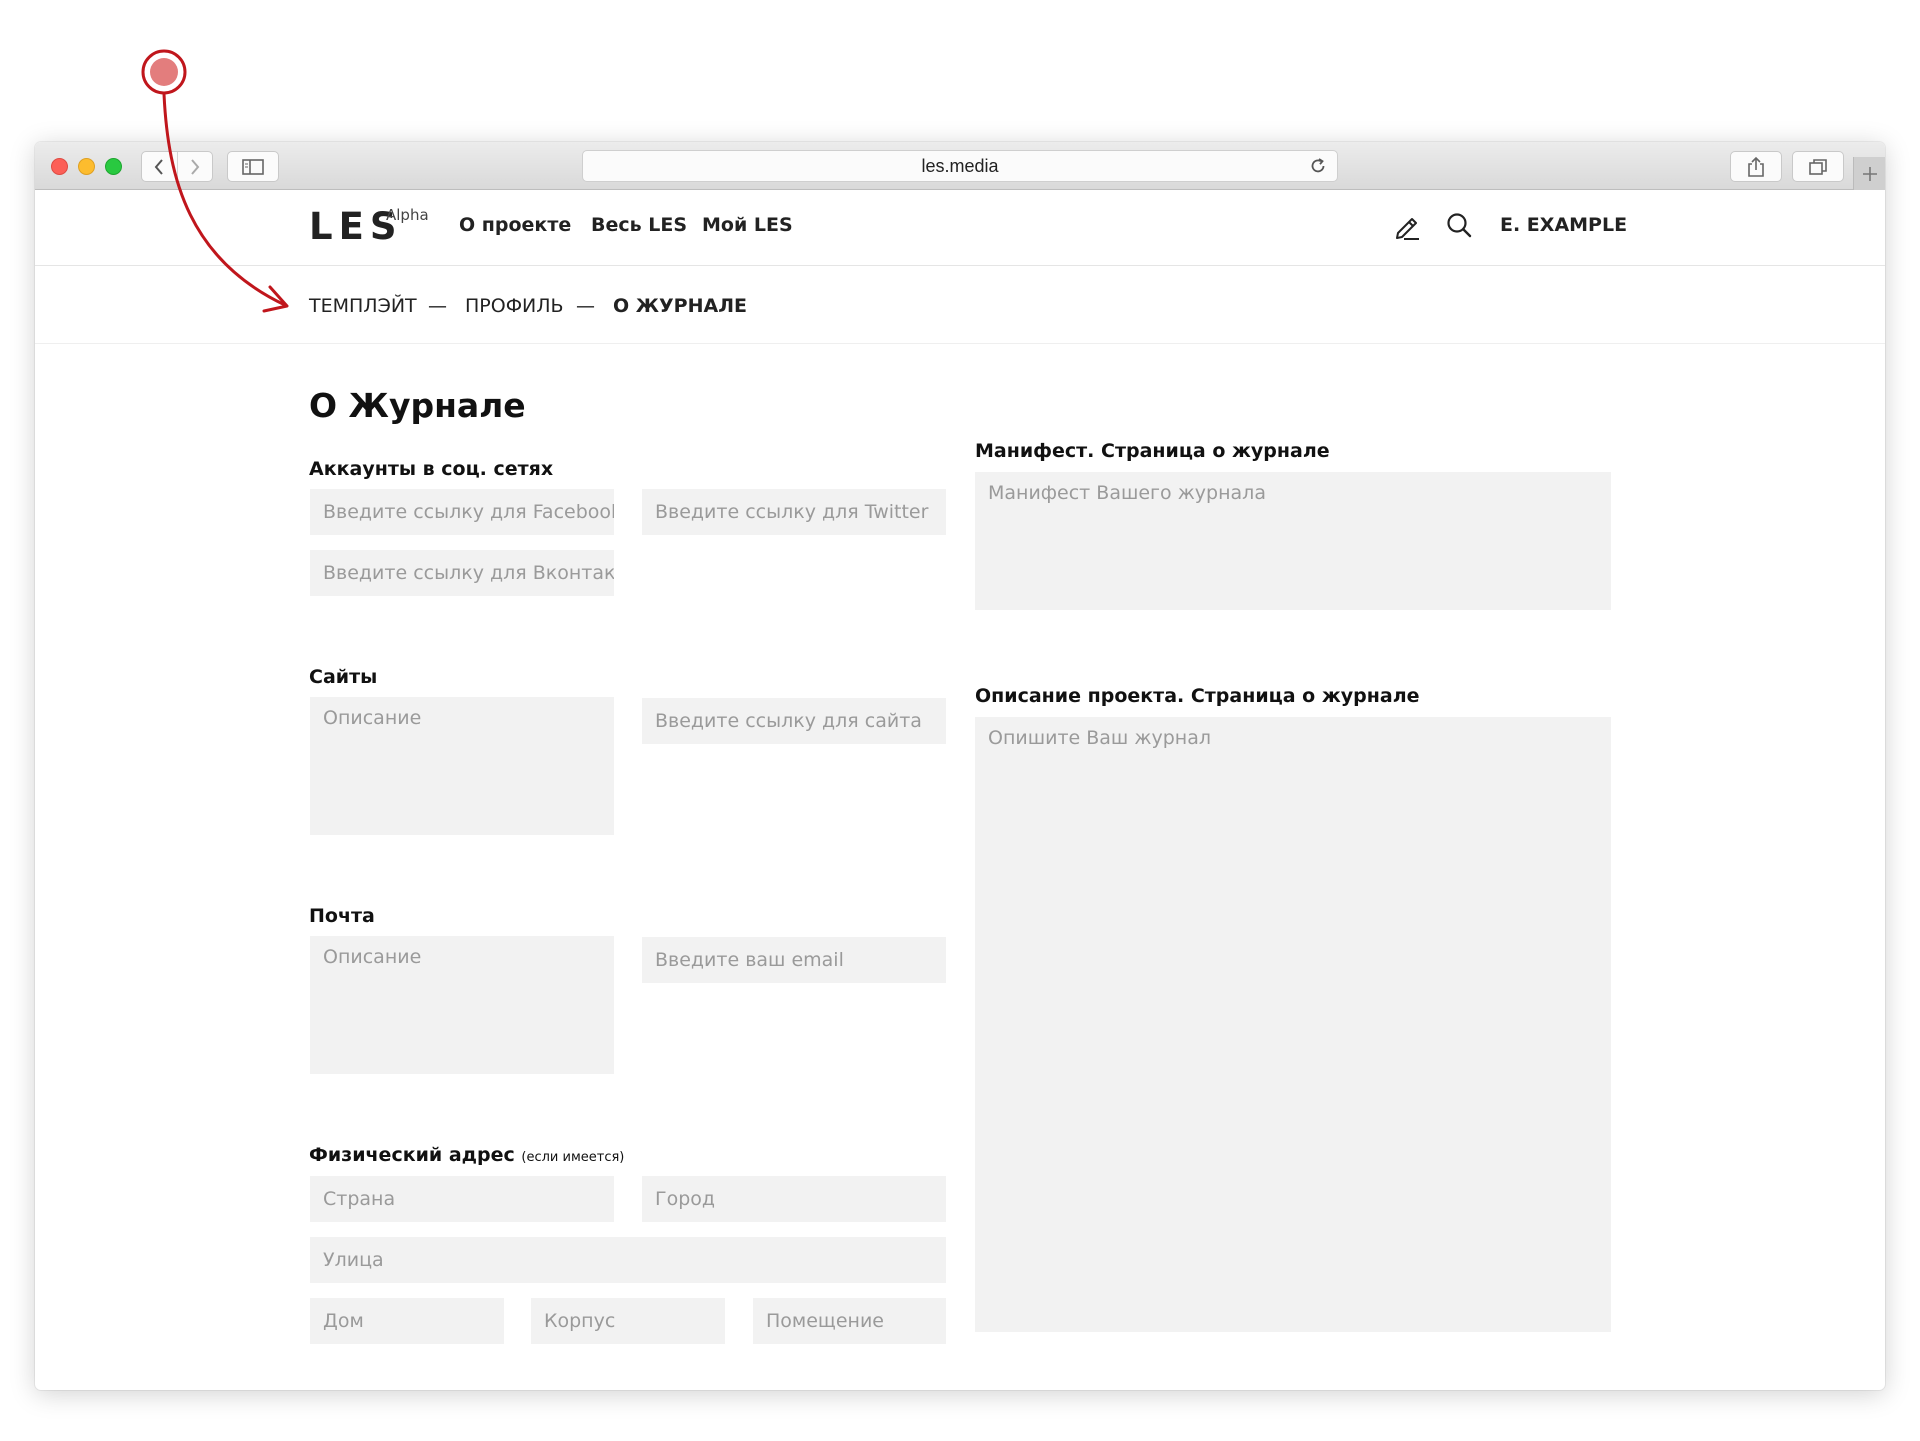 The image size is (1920, 1441). I want to click on social-accounts-label: Аккаунты в соц. сетях, so click(431, 469).